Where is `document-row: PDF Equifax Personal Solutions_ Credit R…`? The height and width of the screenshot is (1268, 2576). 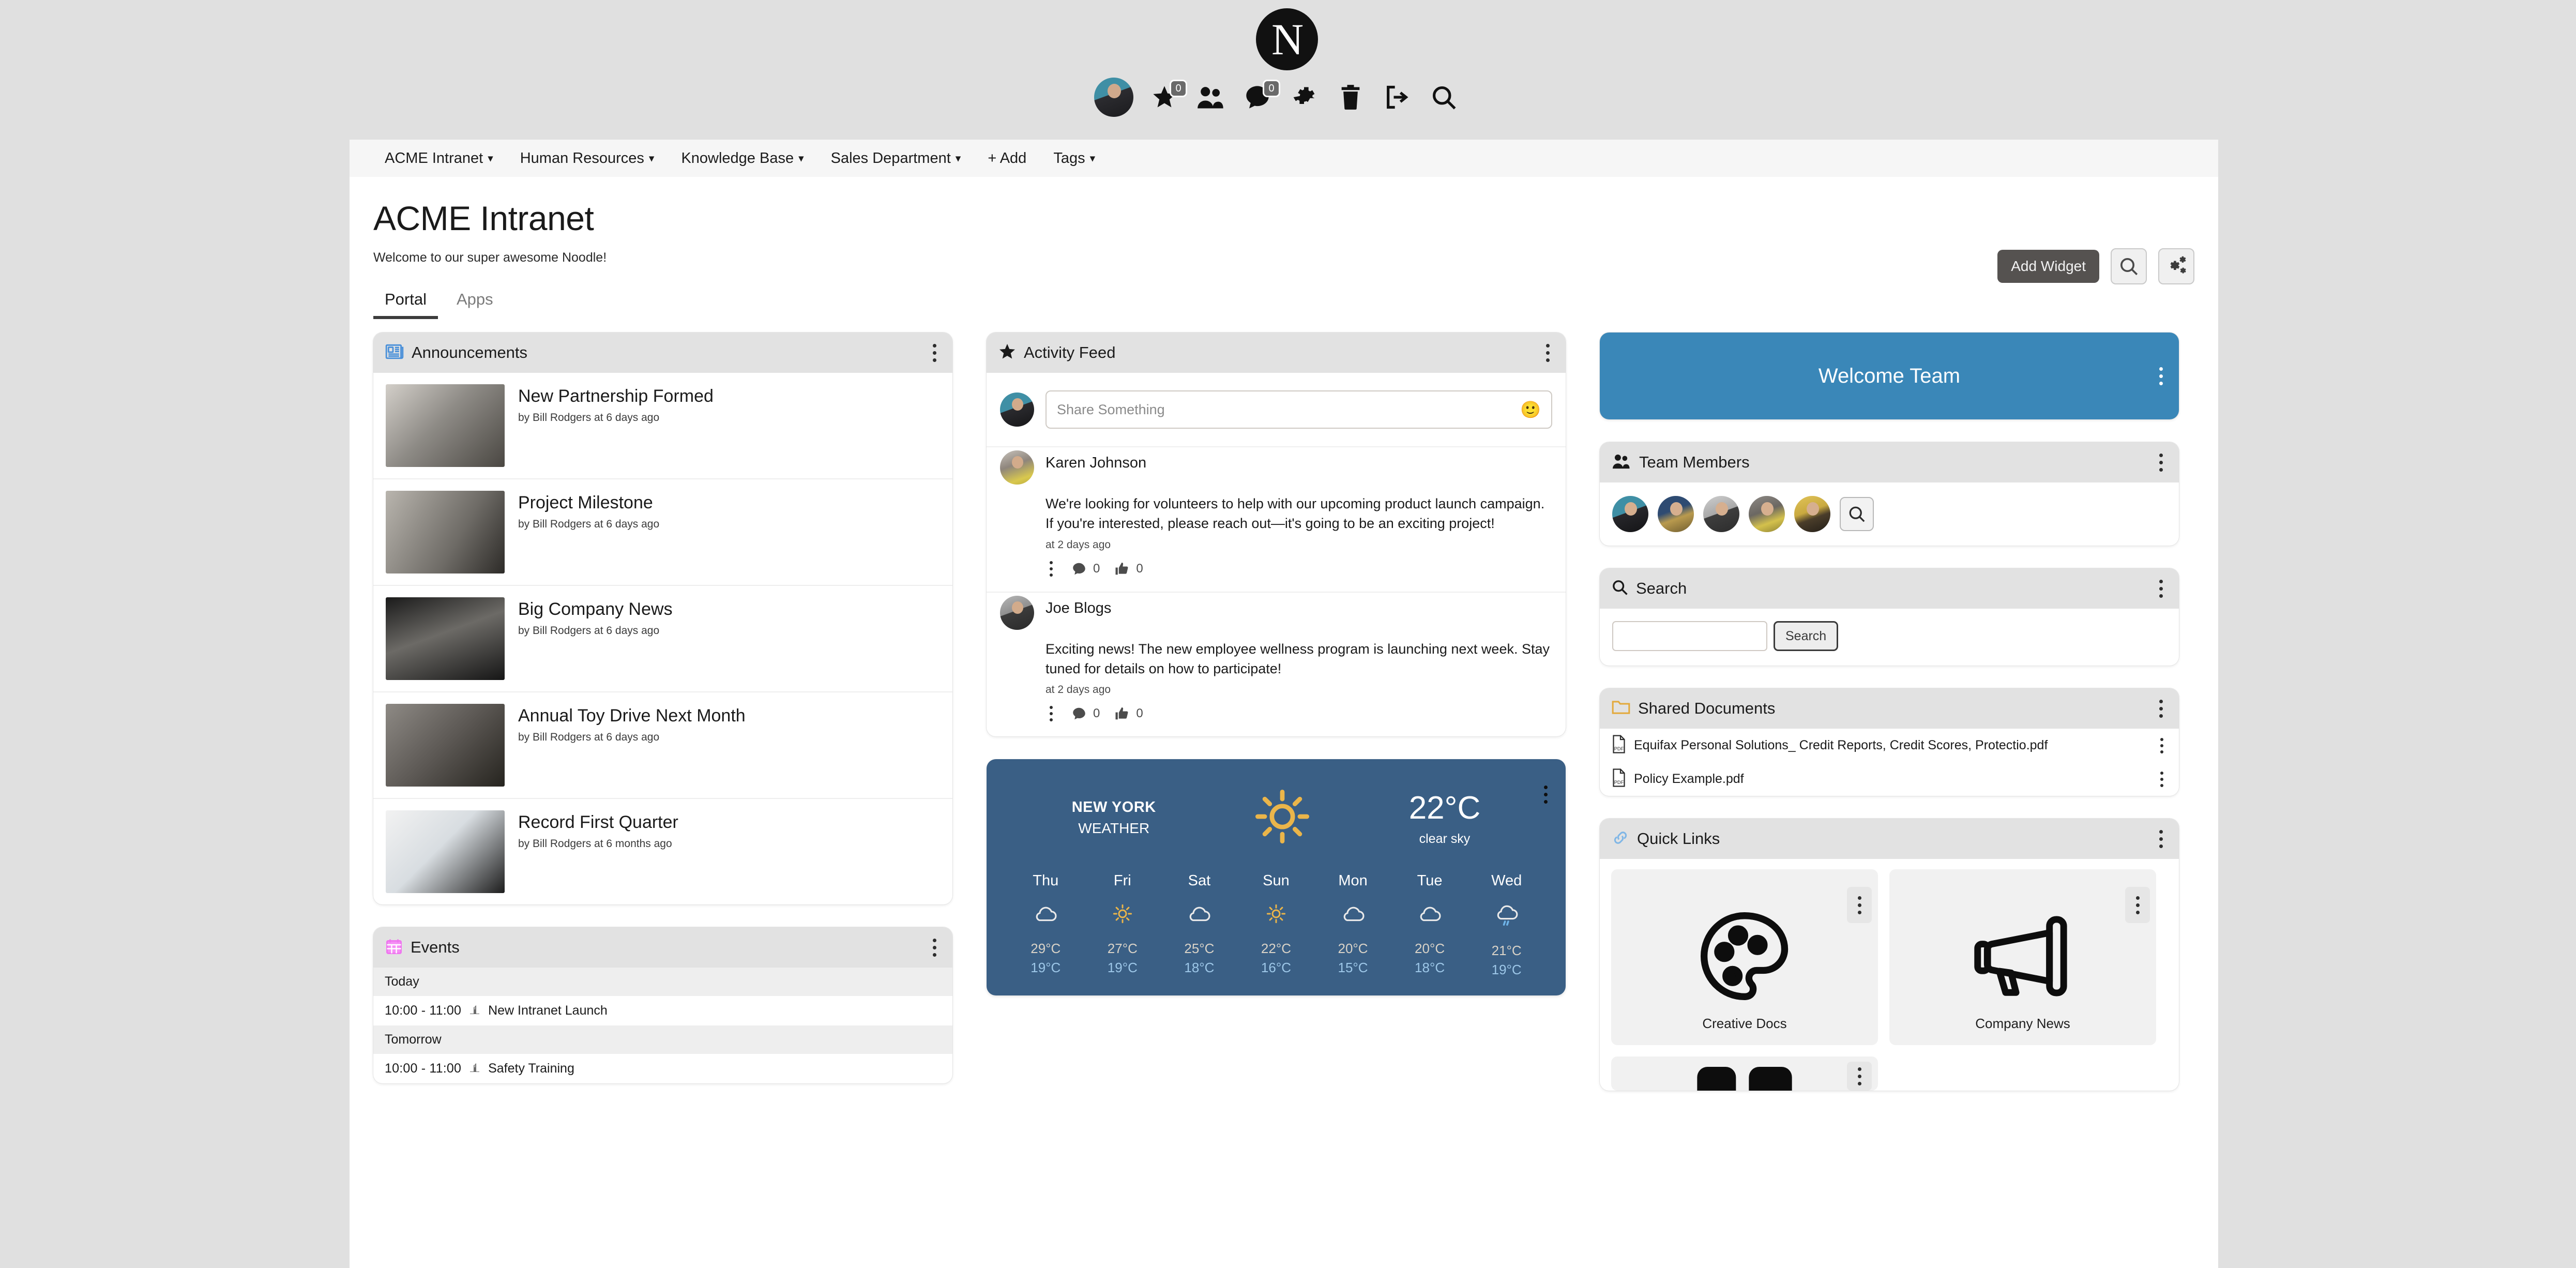 document-row: PDF Equifax Personal Solutions_ Credit R… is located at coordinates (1890, 745).